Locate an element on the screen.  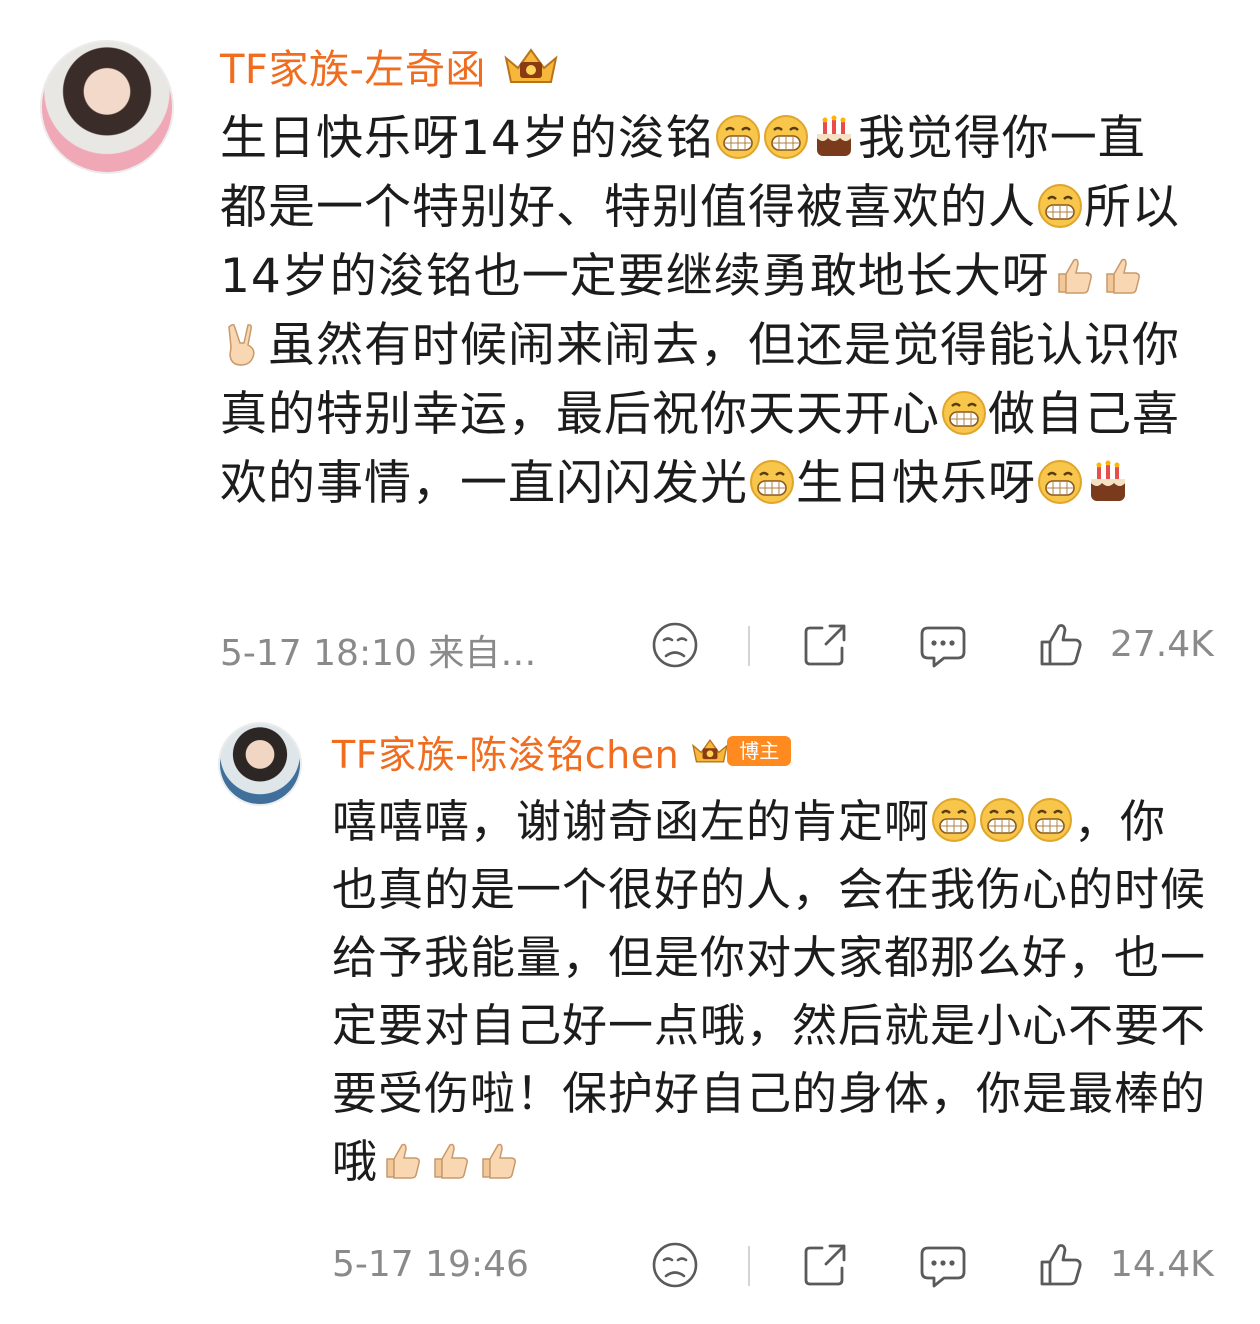
comment-actions: 5-17 19:46 14.4K is located at coordinates (630, 1265).